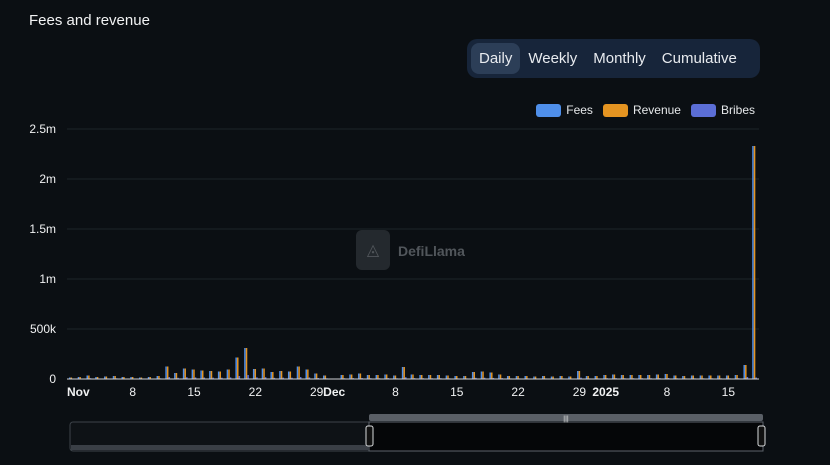 The image size is (830, 465). Describe the element at coordinates (566, 419) in the screenshot. I see `zoom-grip-icon: |||` at that location.